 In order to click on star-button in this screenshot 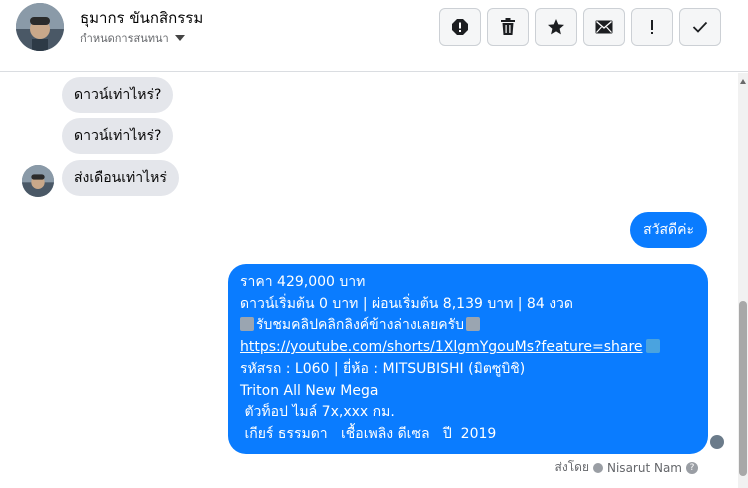, I will do `click(556, 27)`.